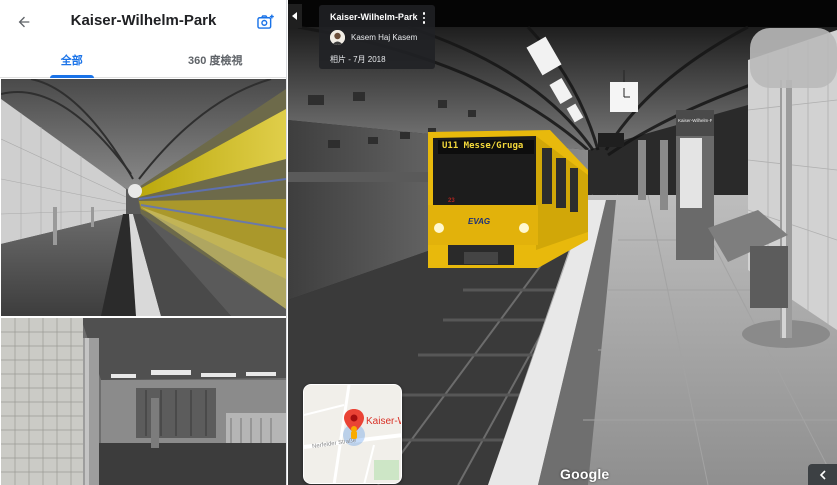 Image resolution: width=837 pixels, height=485 pixels. What do you see at coordinates (384, 37) in the screenshot?
I see `author-name-link: Kasem Haj Kasem` at bounding box center [384, 37].